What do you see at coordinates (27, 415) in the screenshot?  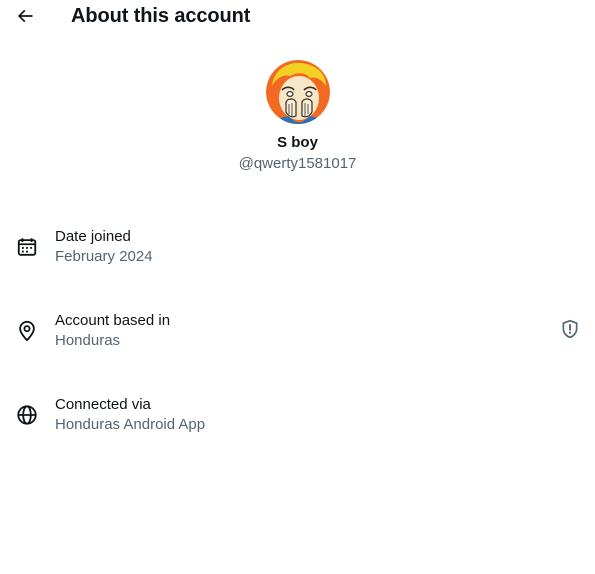 I see `globe-icon` at bounding box center [27, 415].